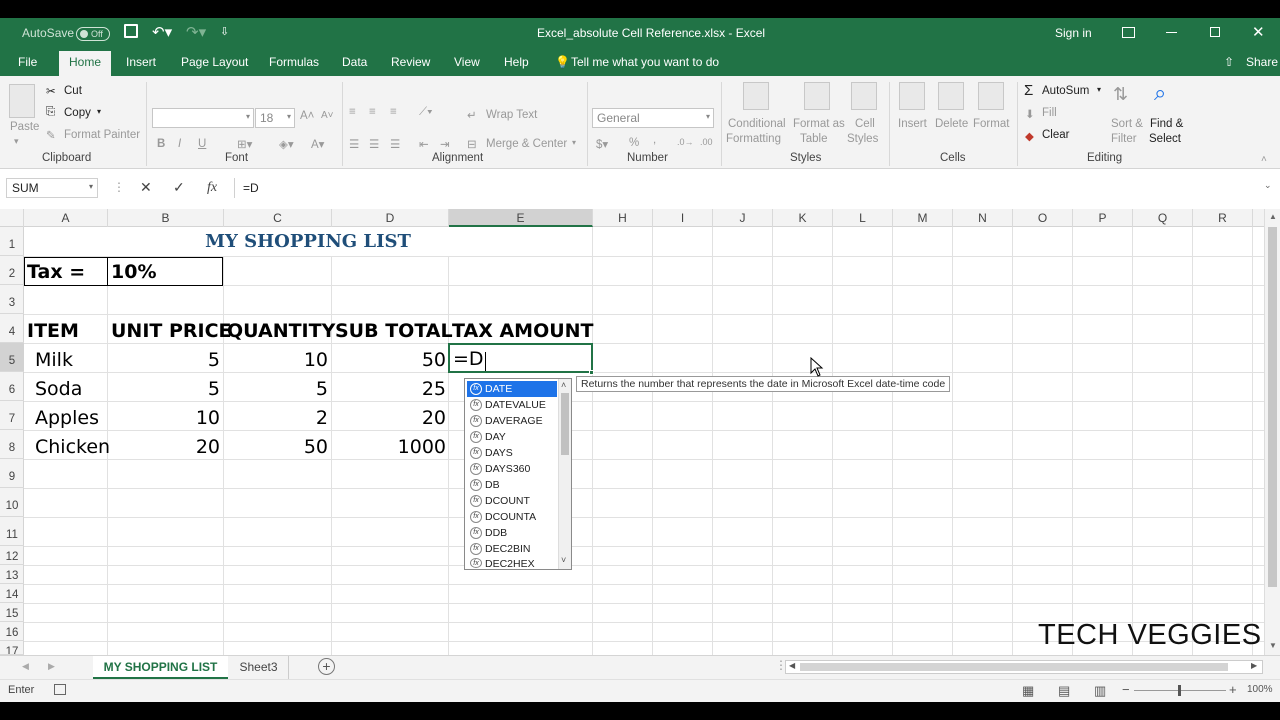  I want to click on share-icon: ⇧, so click(1229, 62).